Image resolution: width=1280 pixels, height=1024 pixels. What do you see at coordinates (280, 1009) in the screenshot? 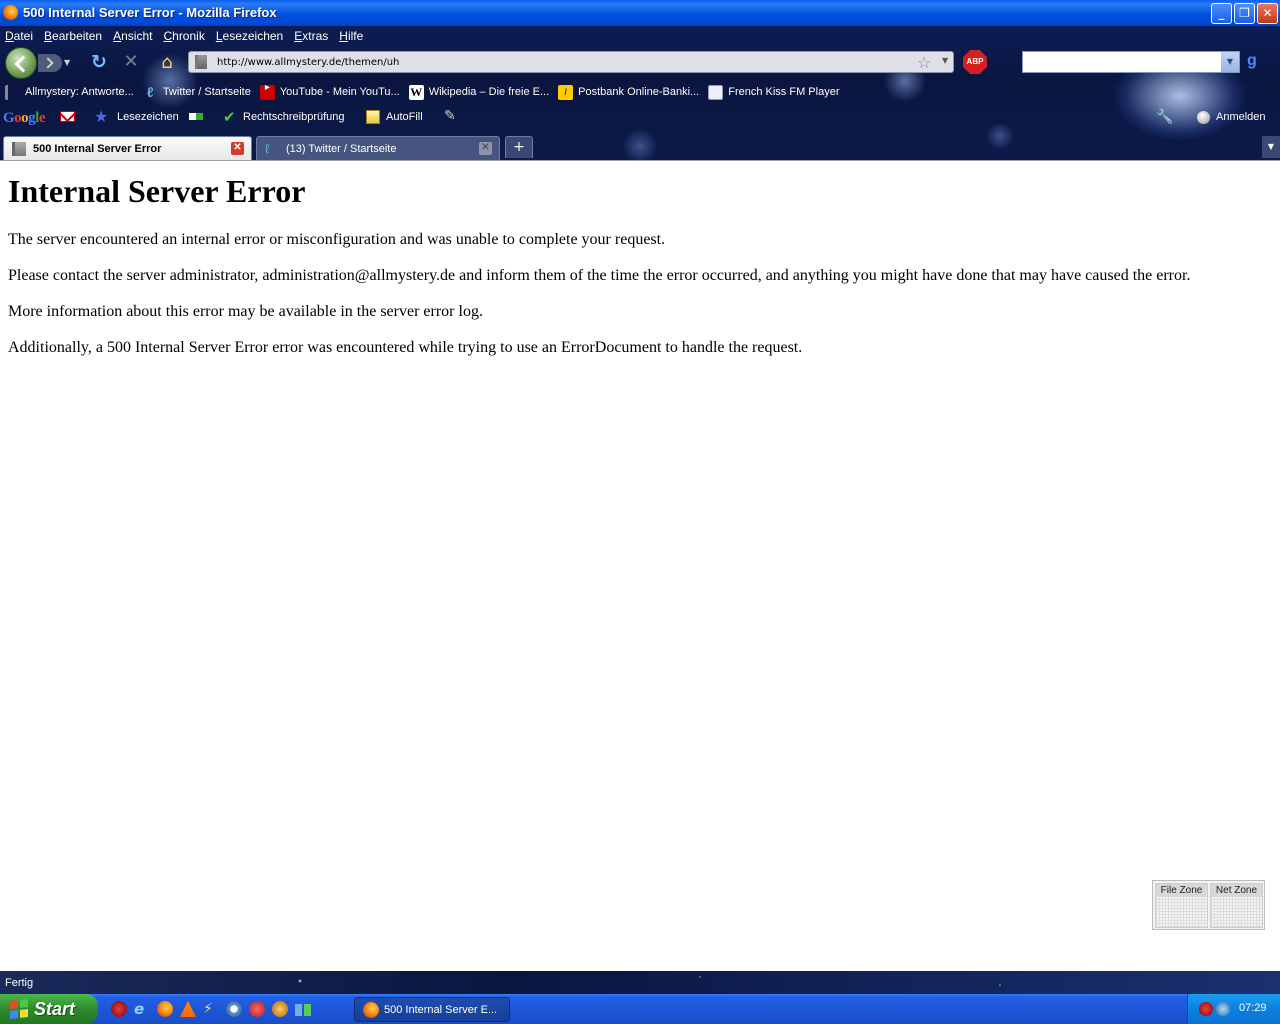
I see `quicklaunch-tool-icon` at bounding box center [280, 1009].